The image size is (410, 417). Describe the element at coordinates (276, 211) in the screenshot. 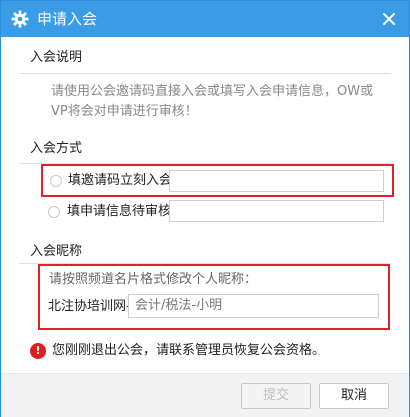

I see `application-input` at that location.